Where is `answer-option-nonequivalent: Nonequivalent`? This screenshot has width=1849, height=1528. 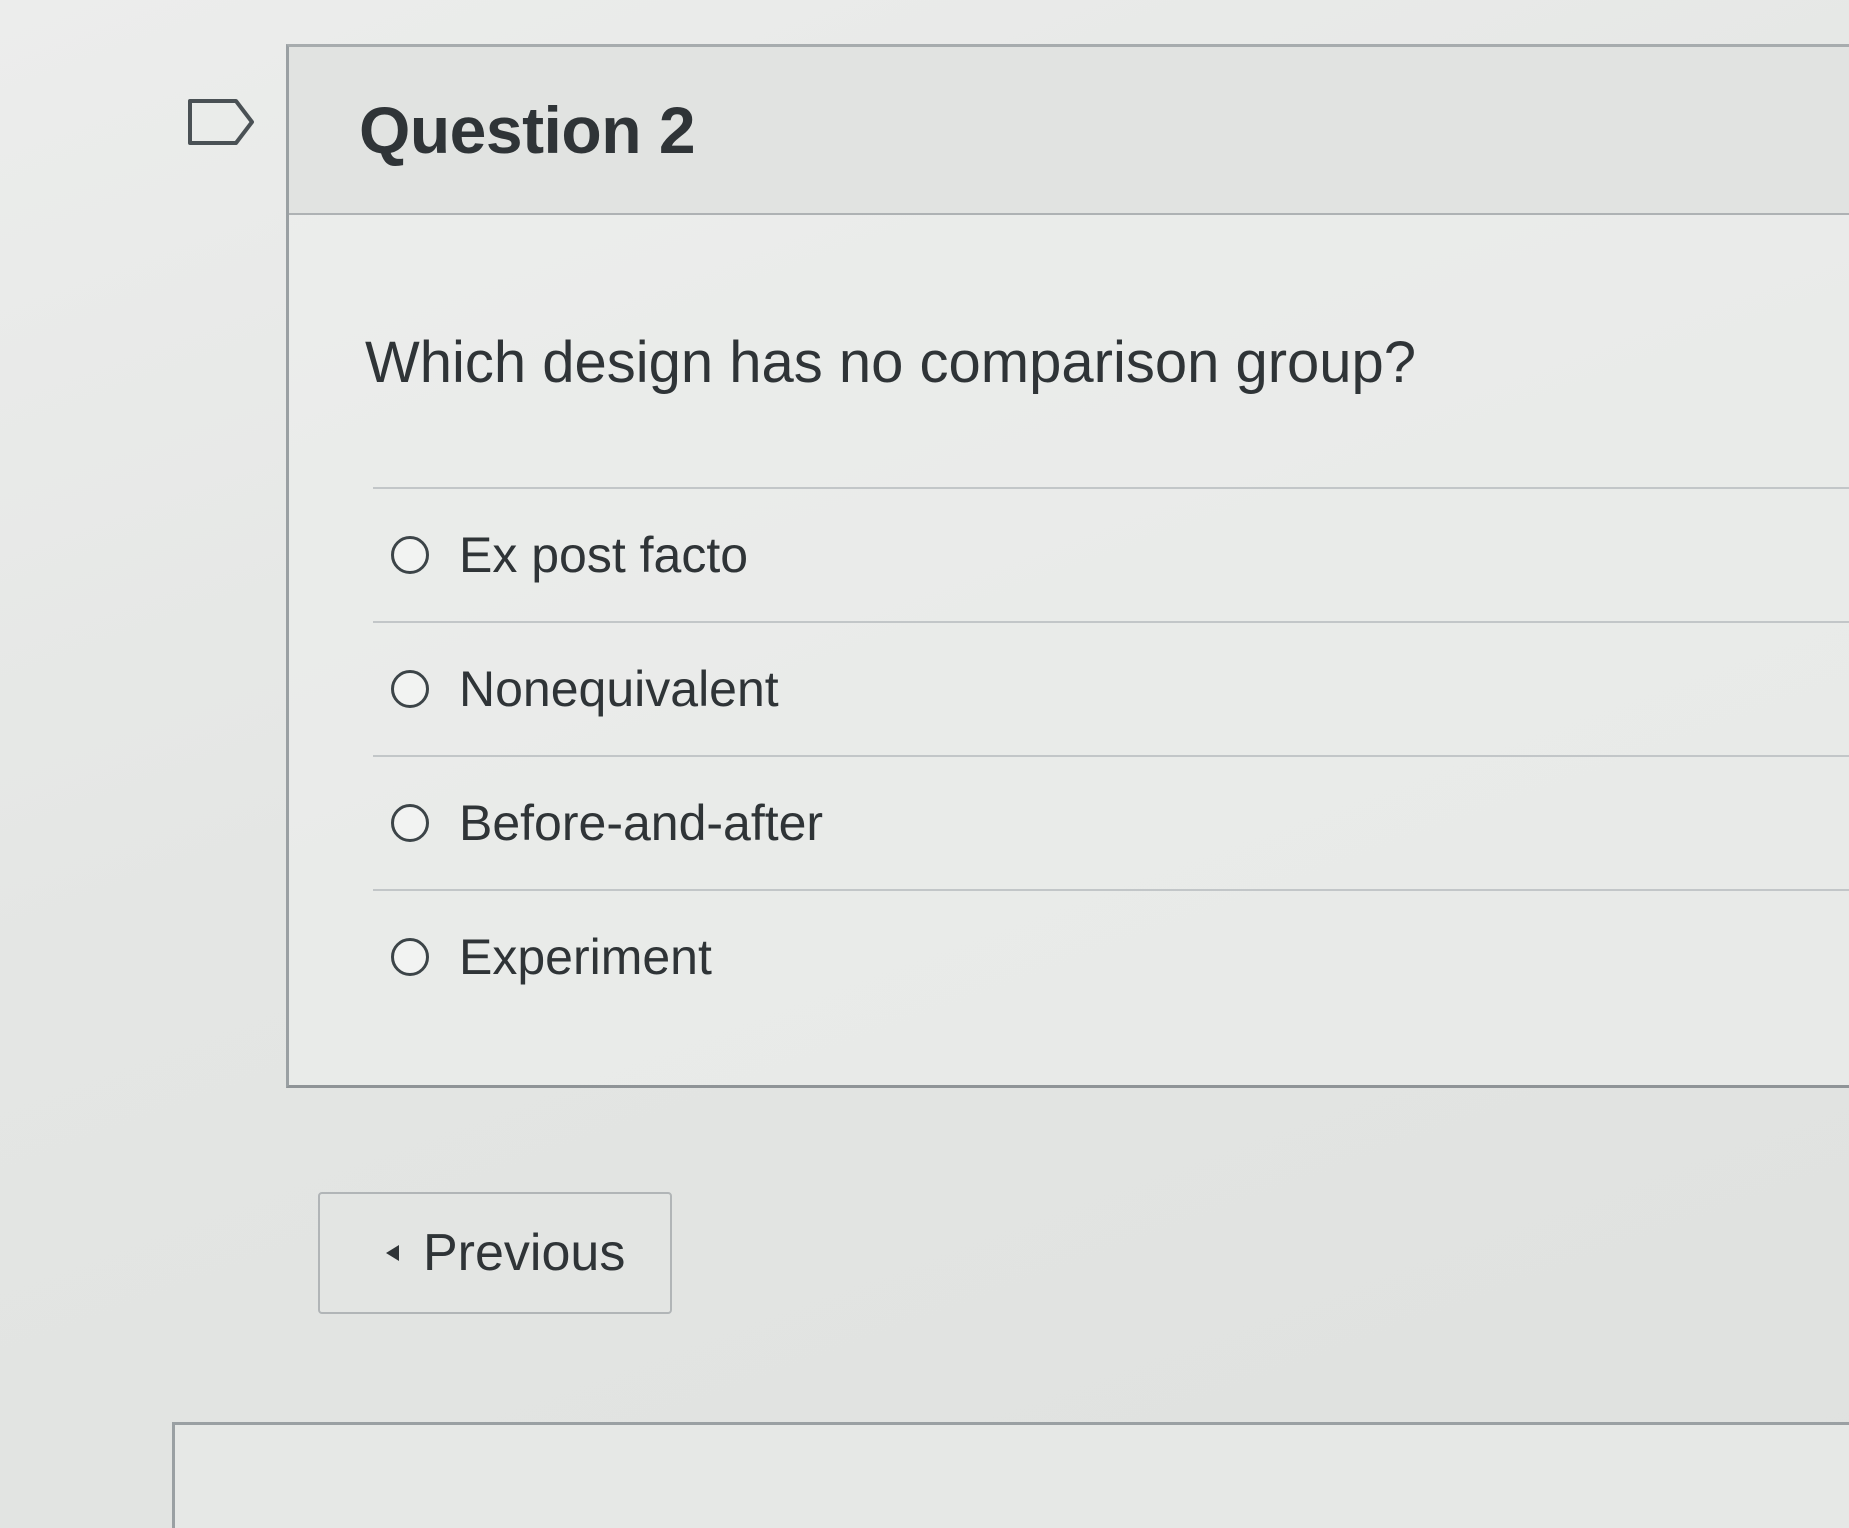 answer-option-nonequivalent: Nonequivalent is located at coordinates (1111, 688).